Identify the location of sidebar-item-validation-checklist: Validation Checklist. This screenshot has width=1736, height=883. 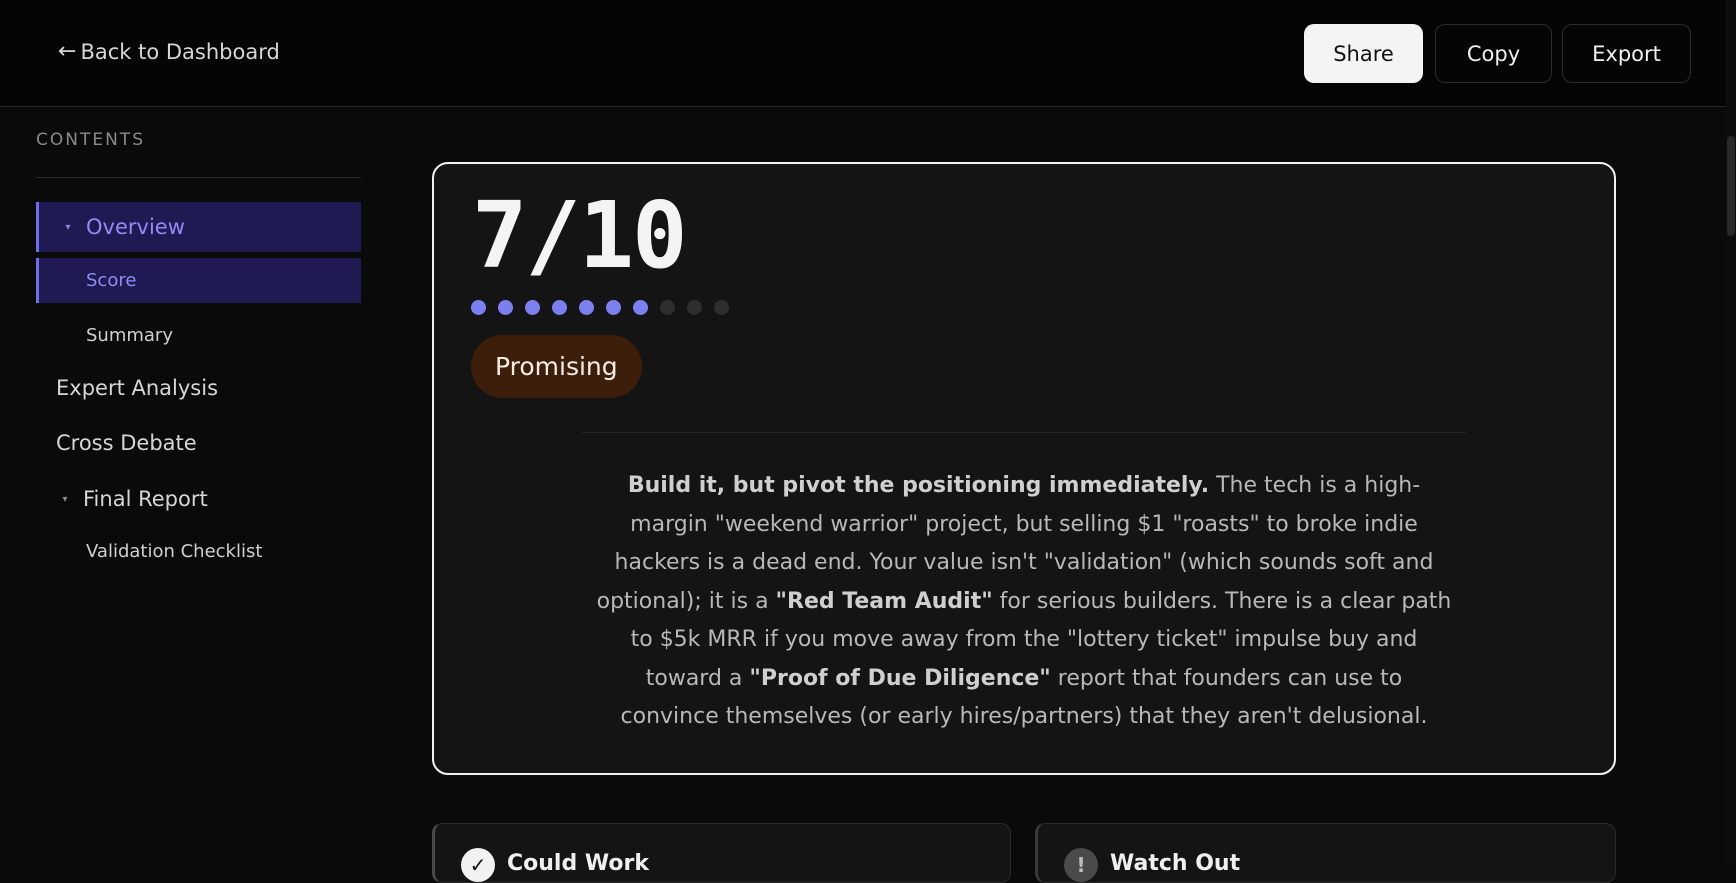
(198, 551).